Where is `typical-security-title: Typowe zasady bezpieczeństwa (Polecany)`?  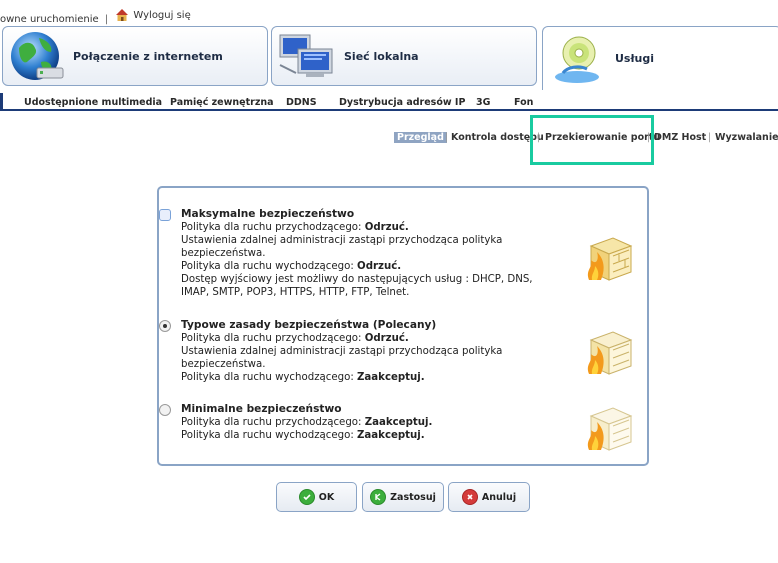
typical-security-title: Typowe zasady bezpieczeństwa (Polecany) is located at coordinates (309, 325).